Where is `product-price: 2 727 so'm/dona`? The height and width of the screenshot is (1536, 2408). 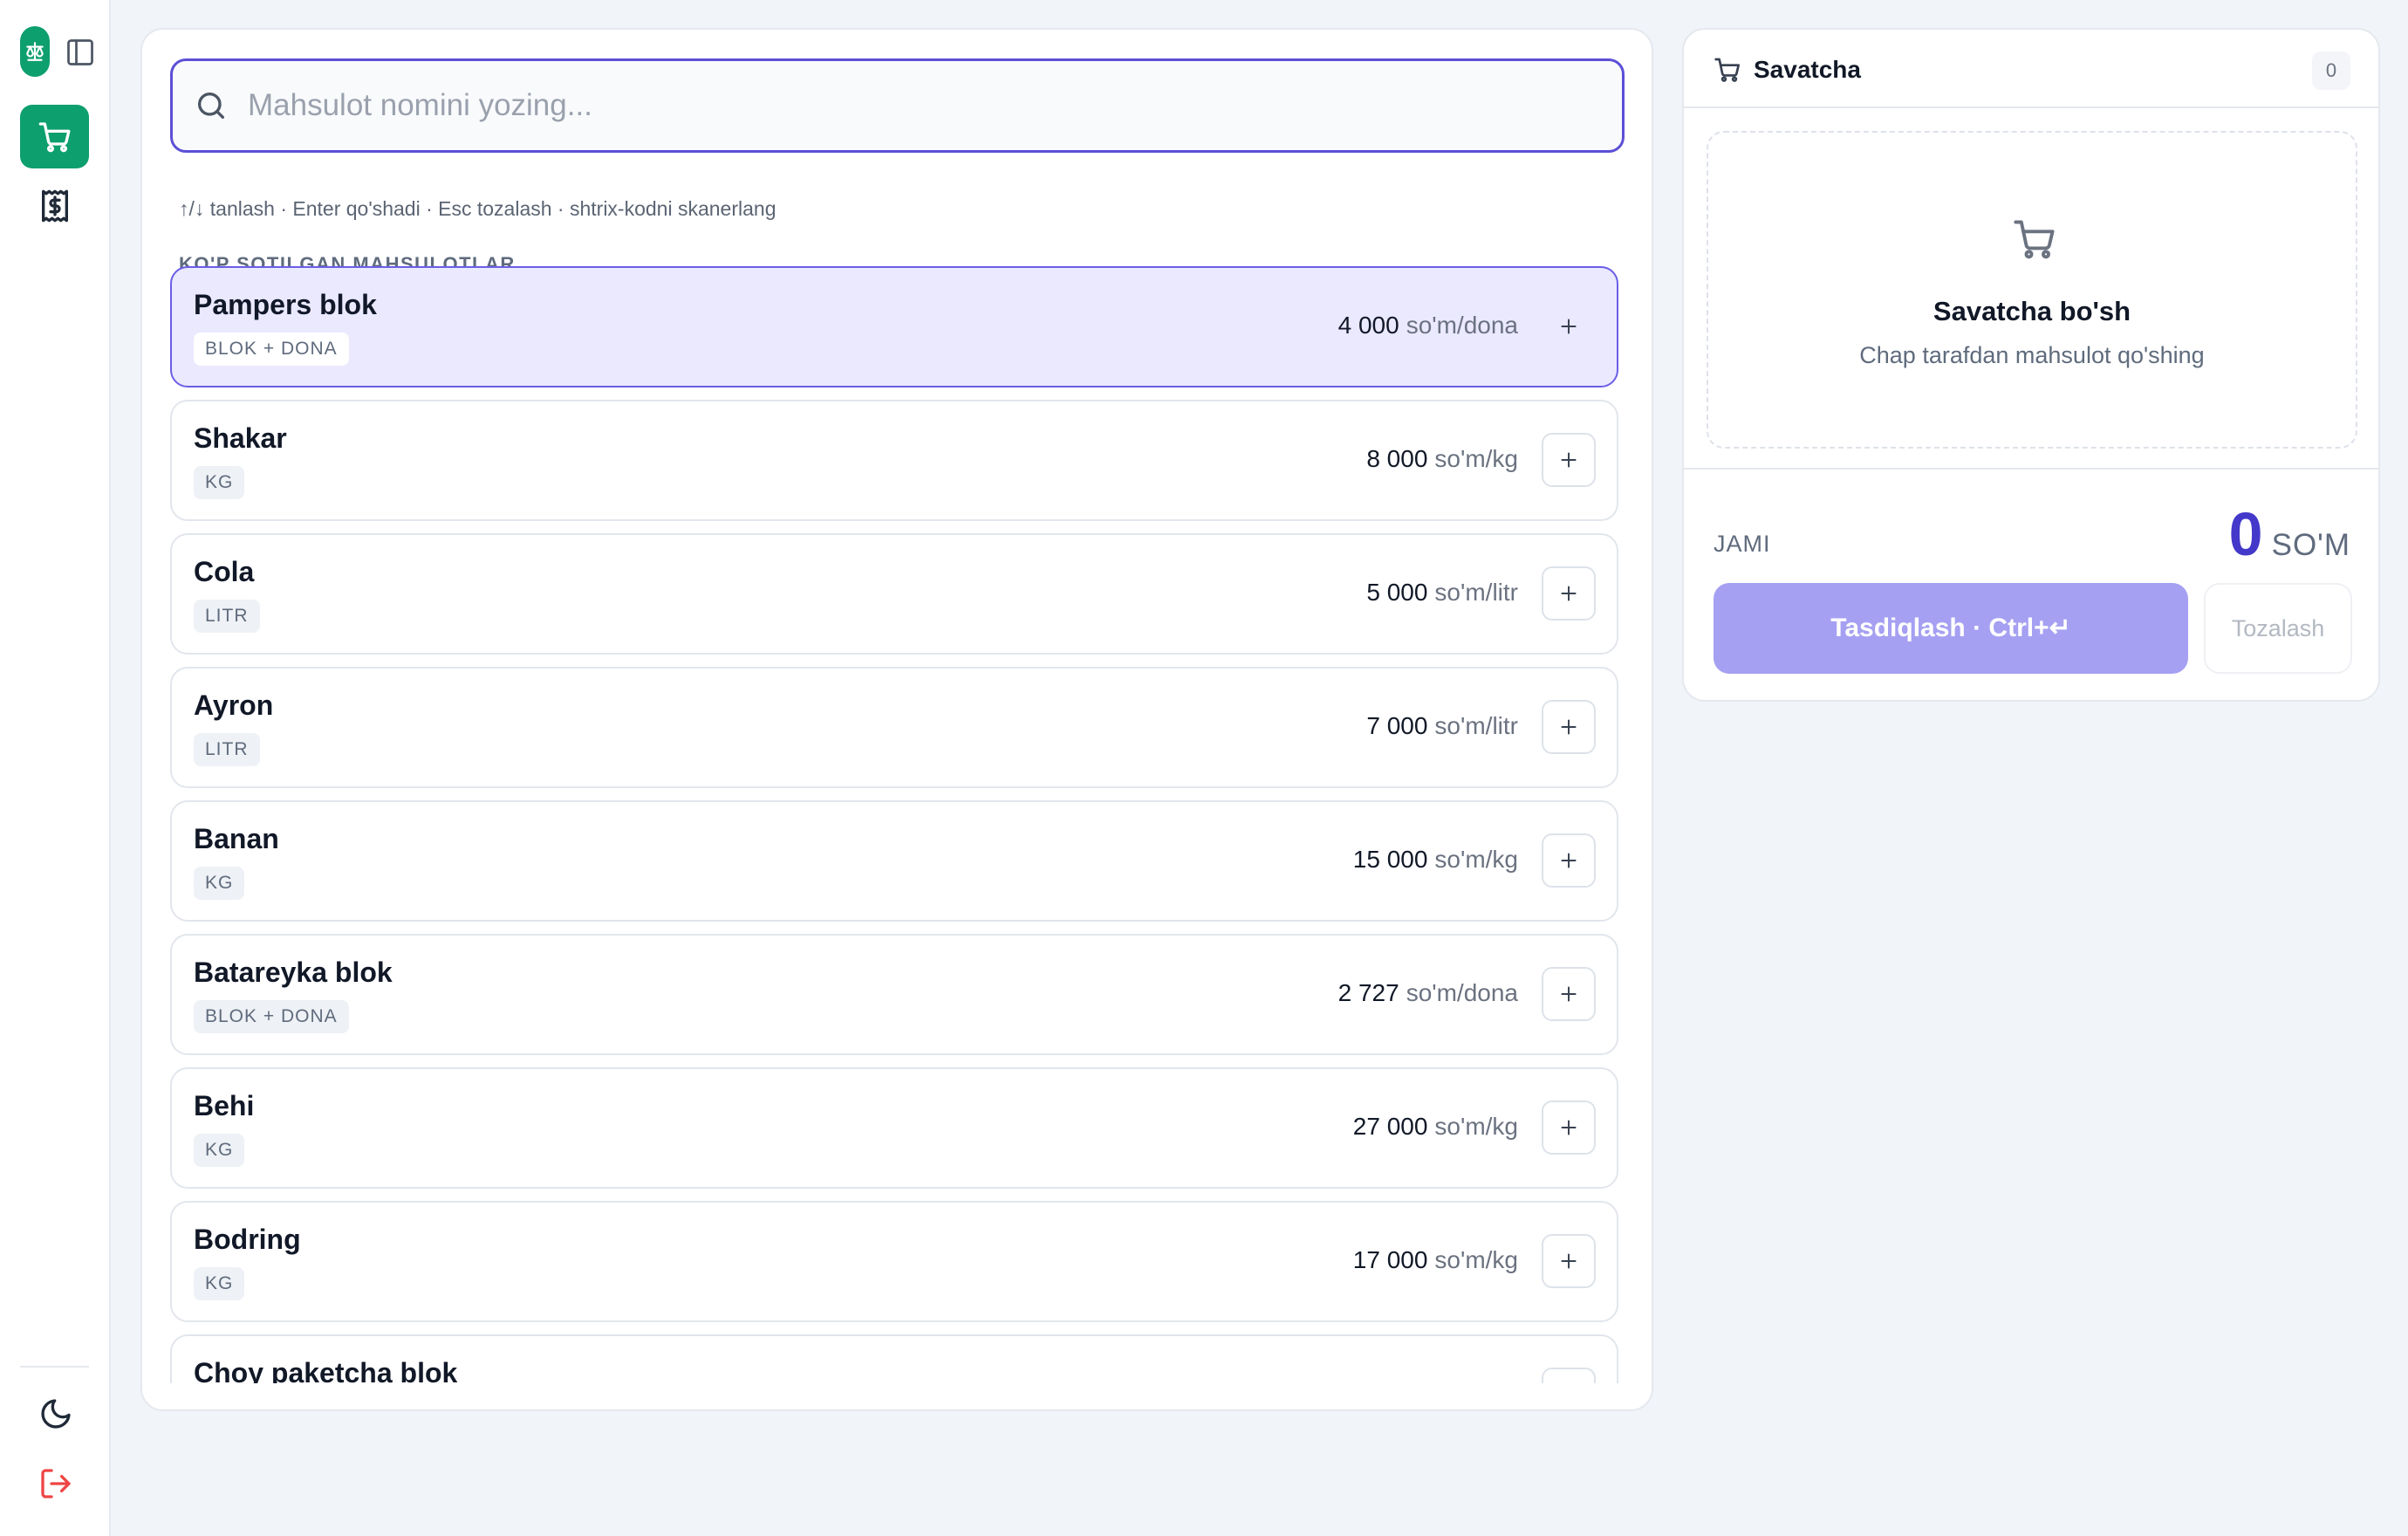 product-price: 2 727 so'm/dona is located at coordinates (1428, 993).